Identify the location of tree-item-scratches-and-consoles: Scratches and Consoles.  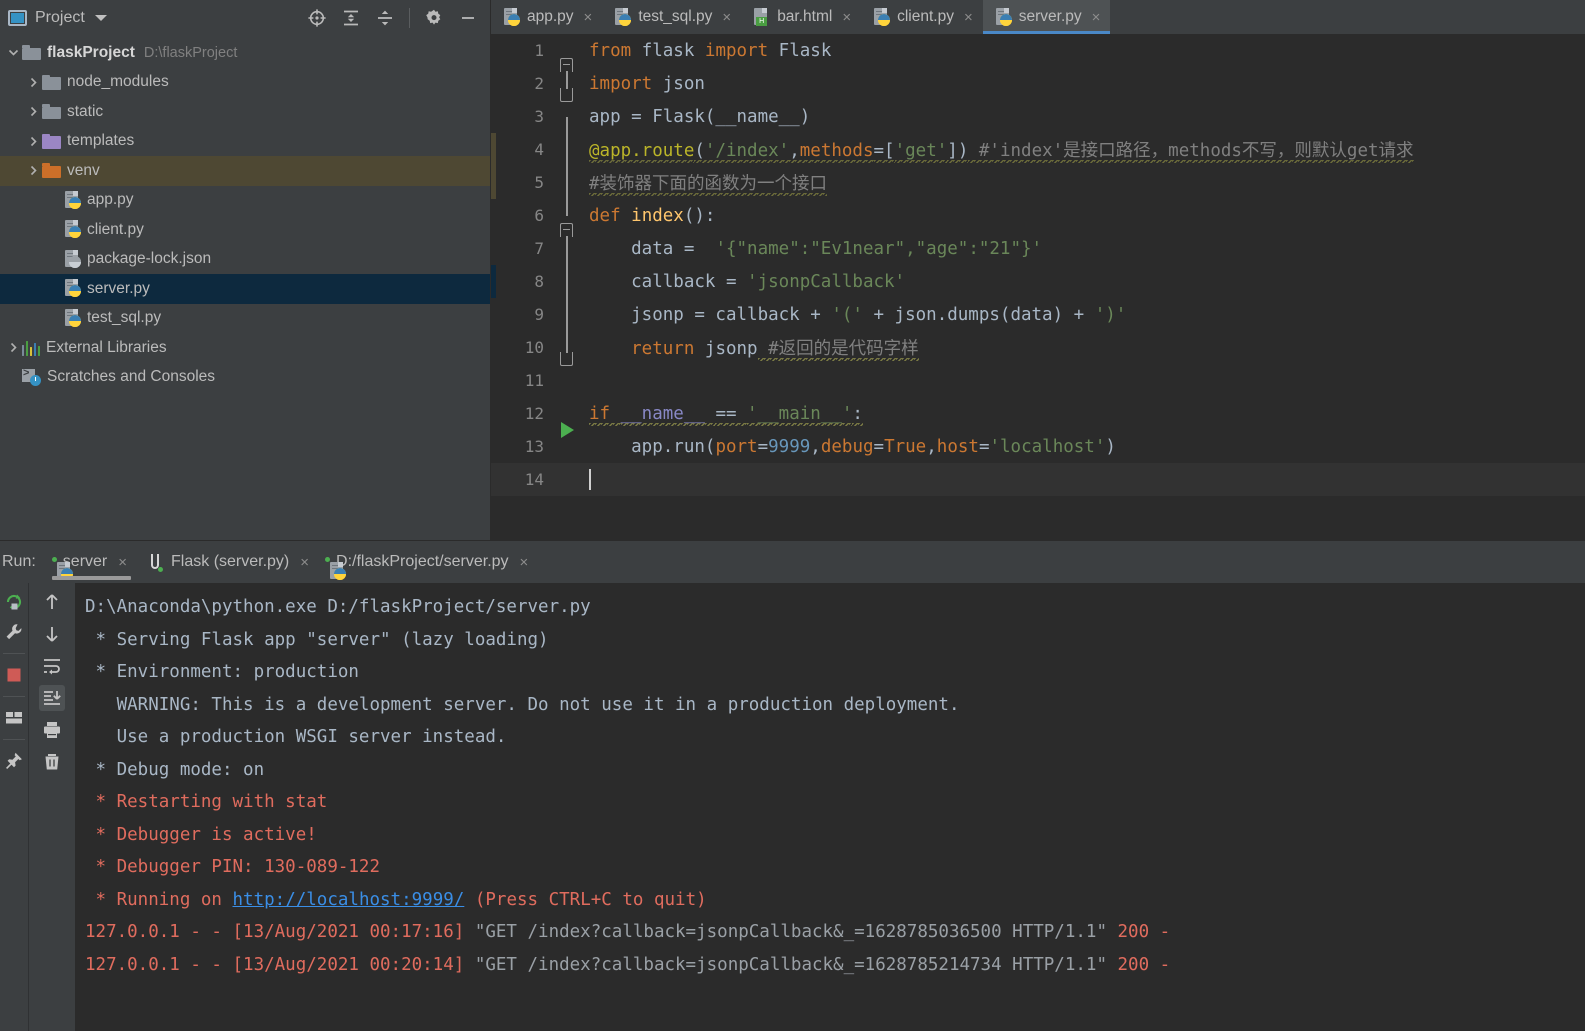
(245, 378).